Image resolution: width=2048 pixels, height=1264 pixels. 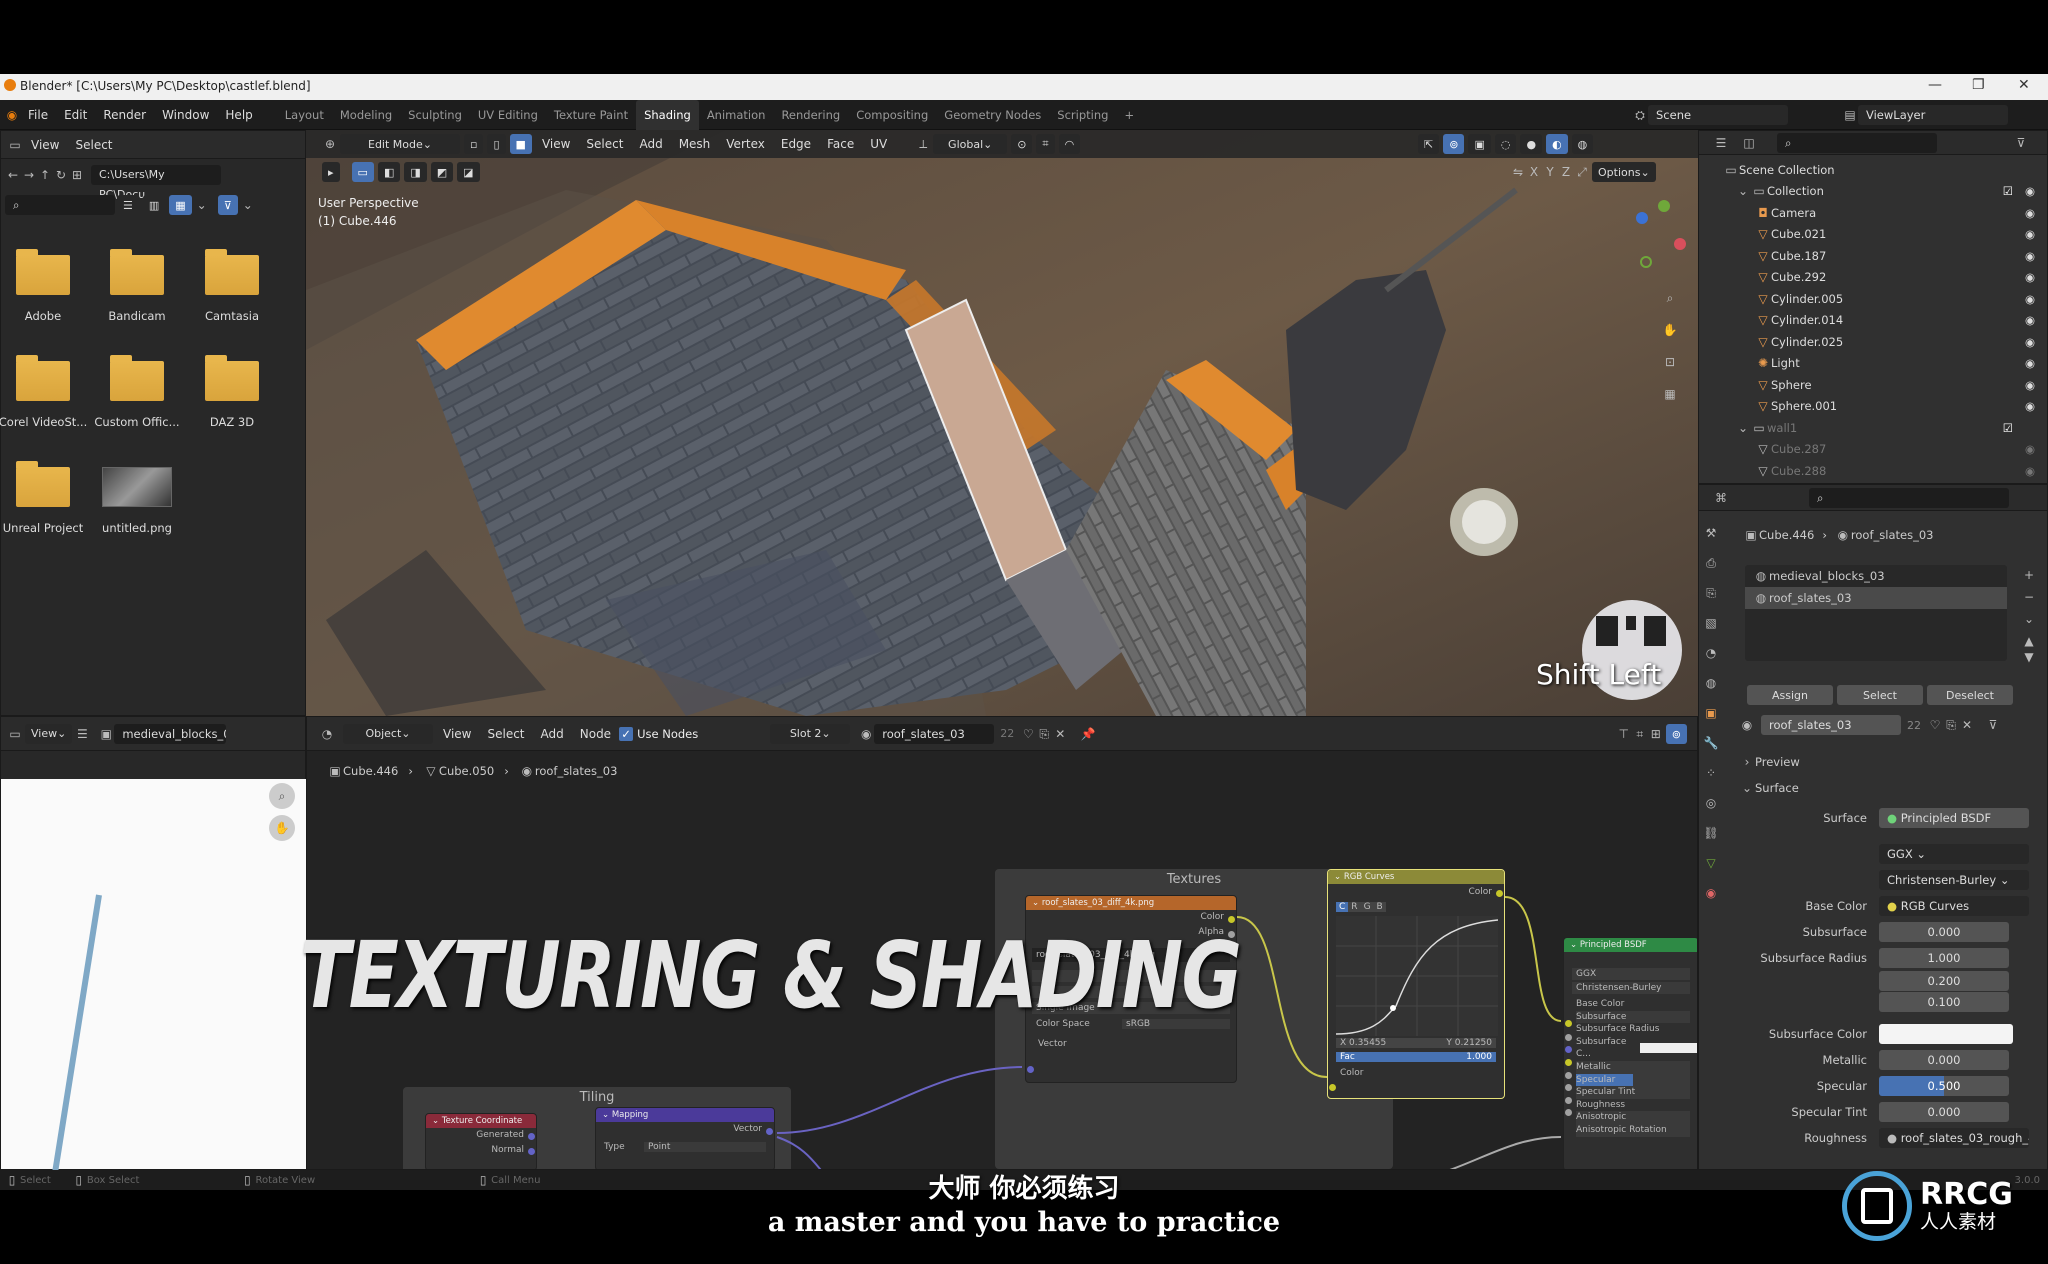 I want to click on outliner-row: ▽ Cylinder.014 ◉, so click(x=1885, y=321).